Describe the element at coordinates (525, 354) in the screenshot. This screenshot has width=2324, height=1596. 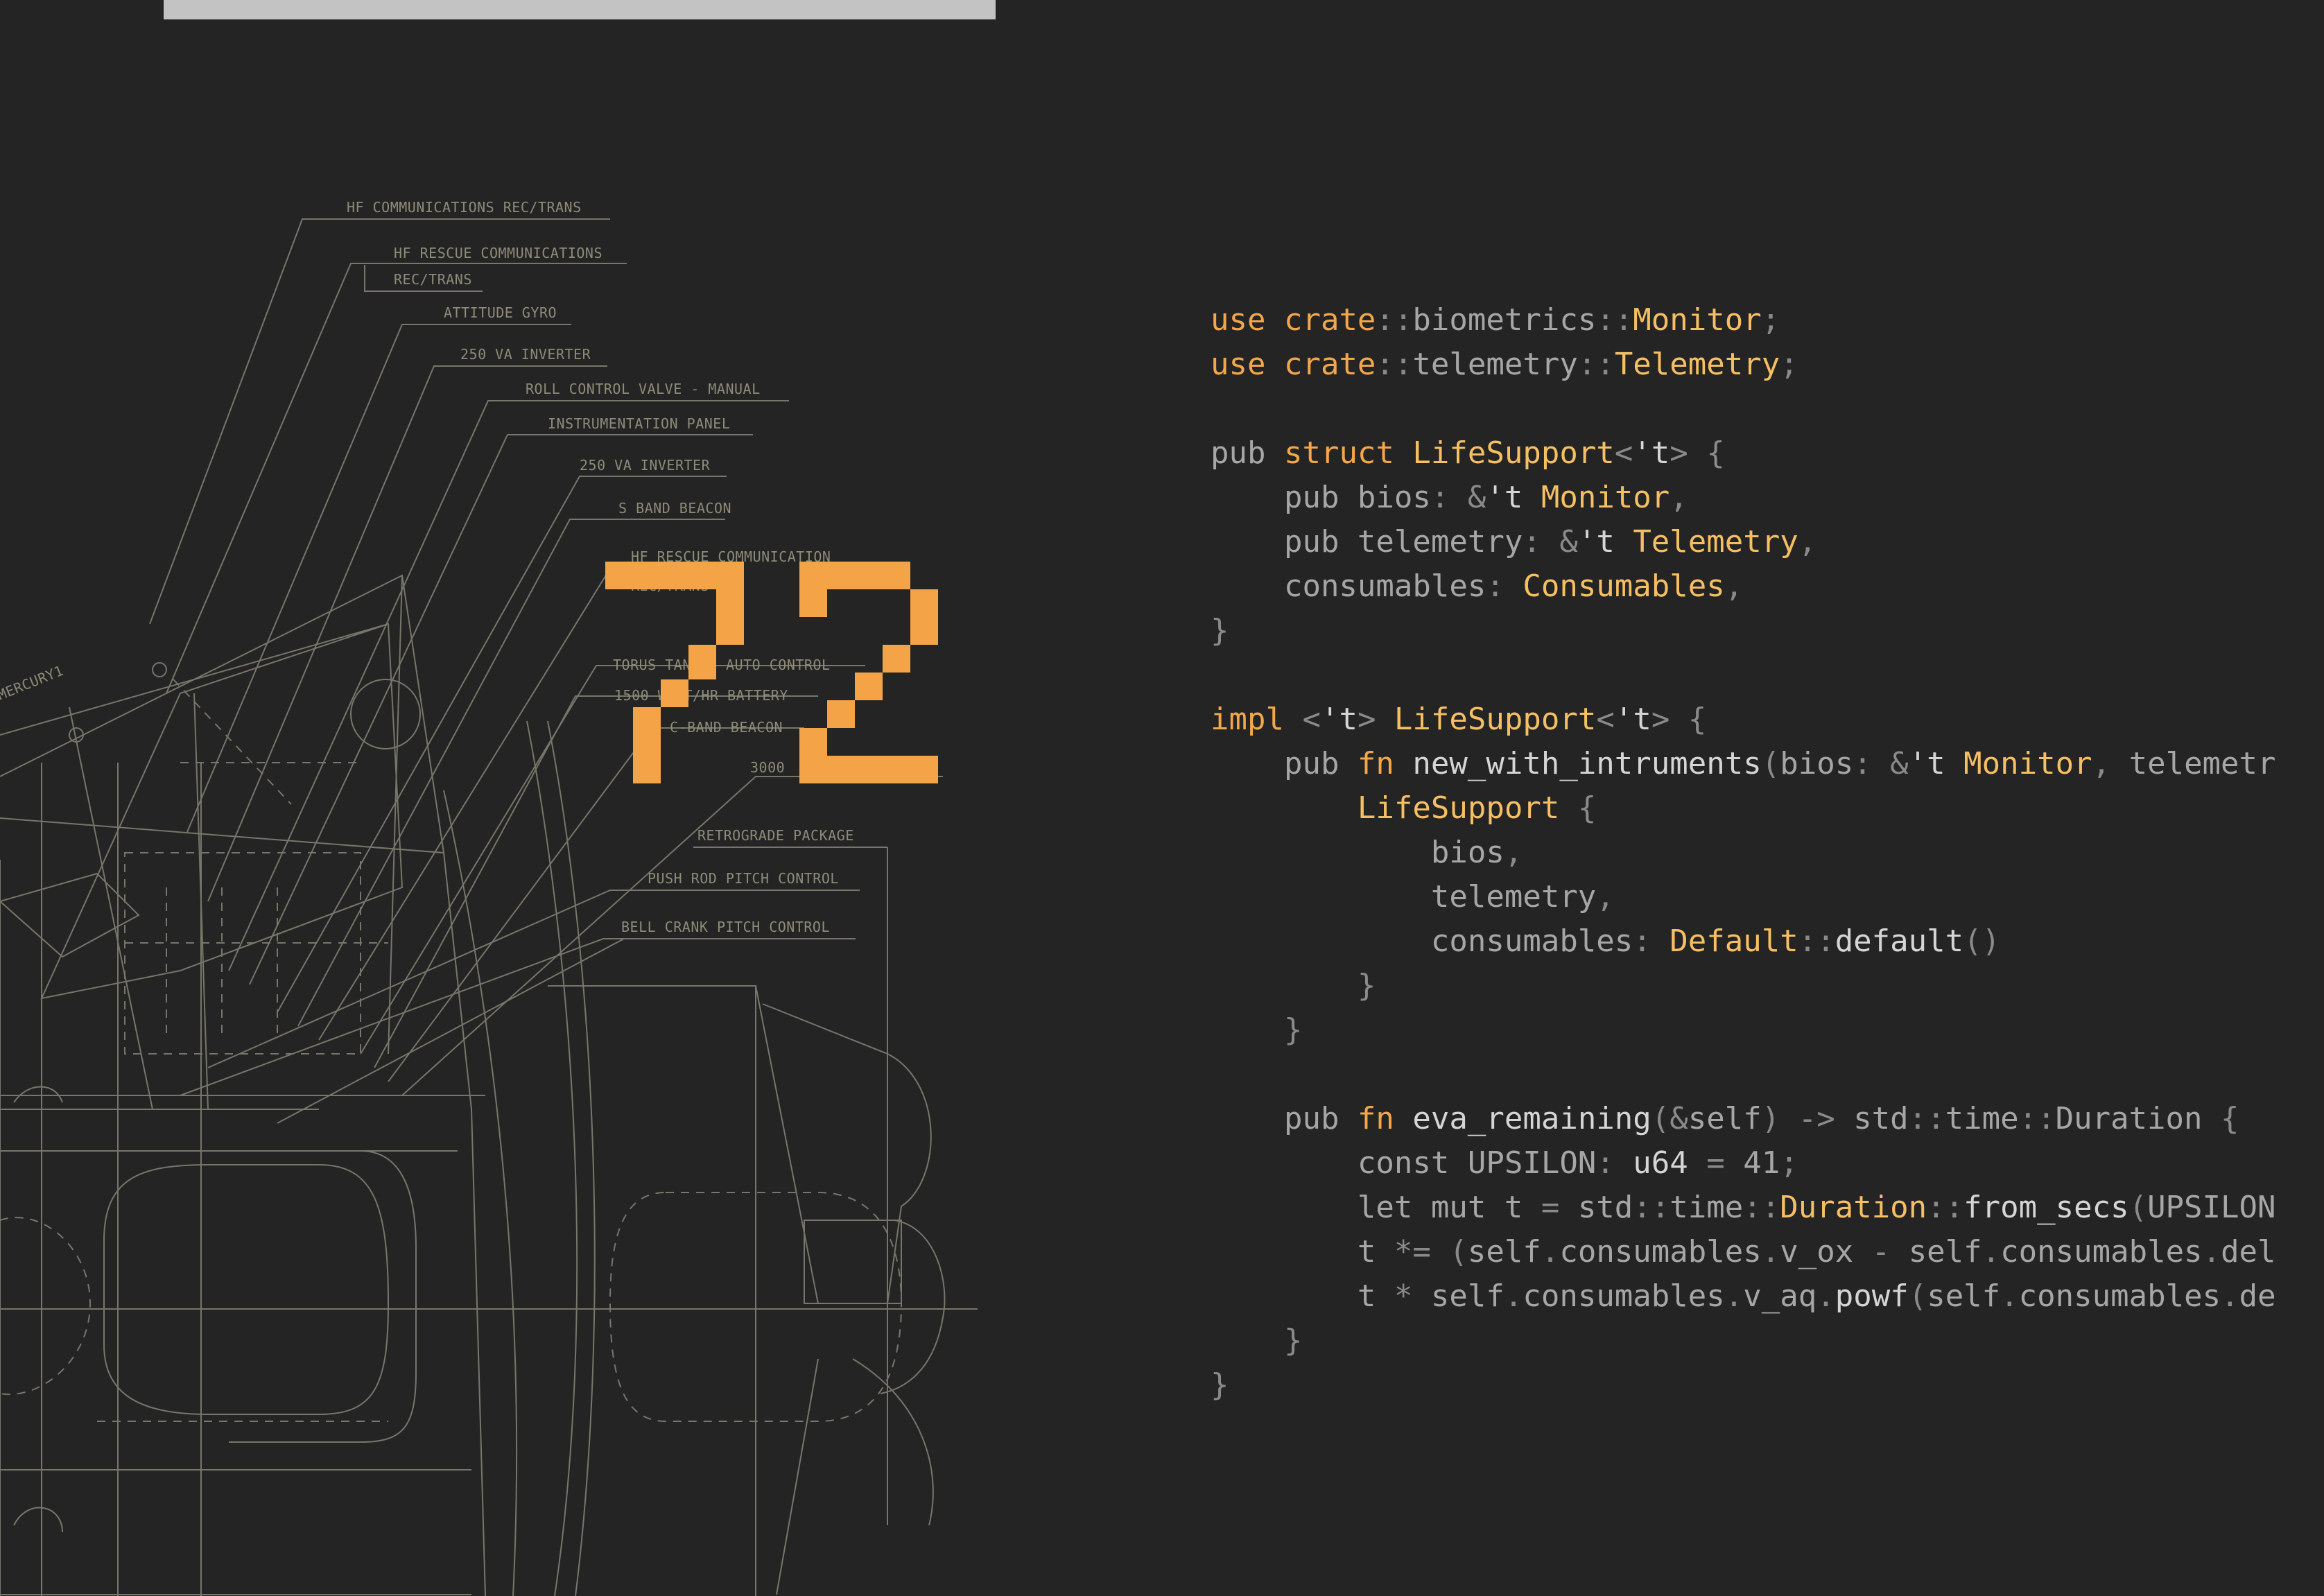
I see `label-250va-inverter-1: 250 VA INVERTER` at that location.